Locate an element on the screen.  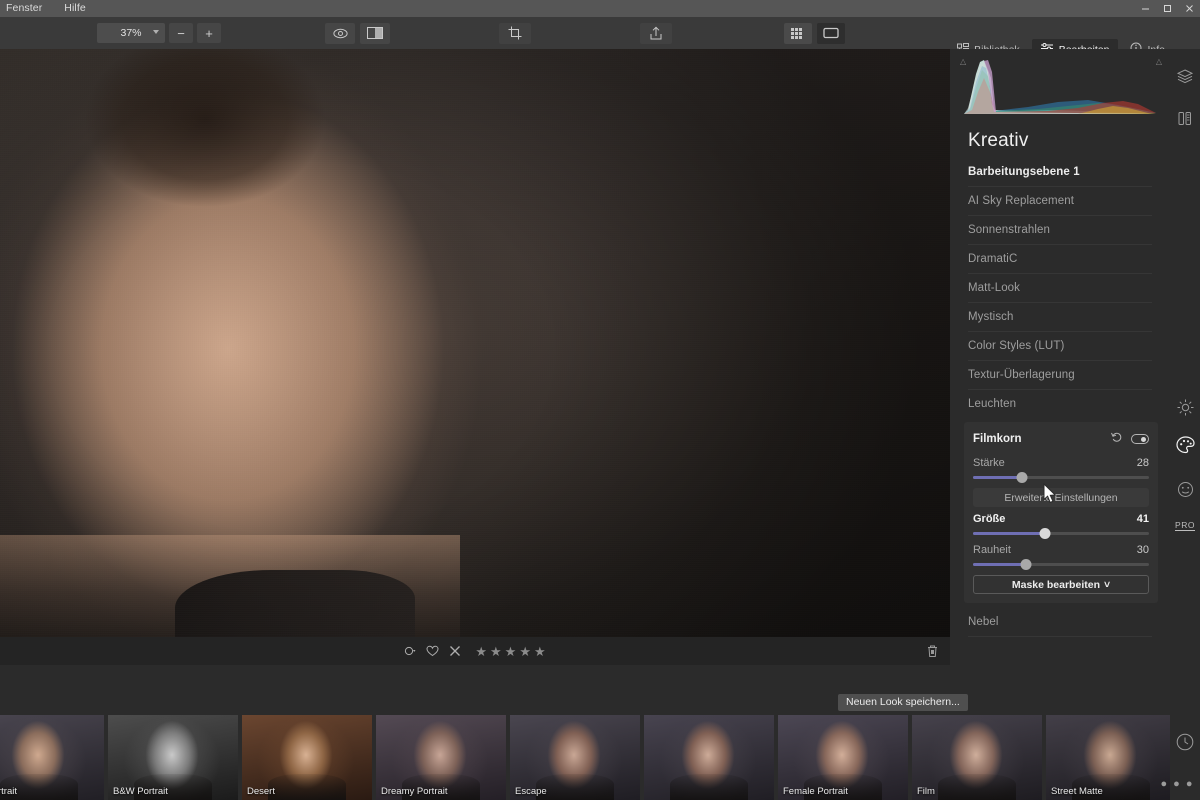
single-view-icon is located at coordinates (831, 33).